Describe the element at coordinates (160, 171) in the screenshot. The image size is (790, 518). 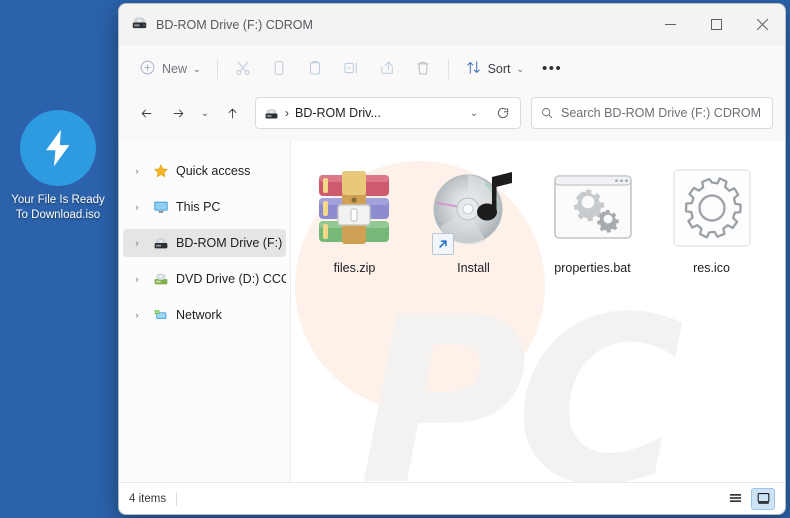
I see `star-icon` at that location.